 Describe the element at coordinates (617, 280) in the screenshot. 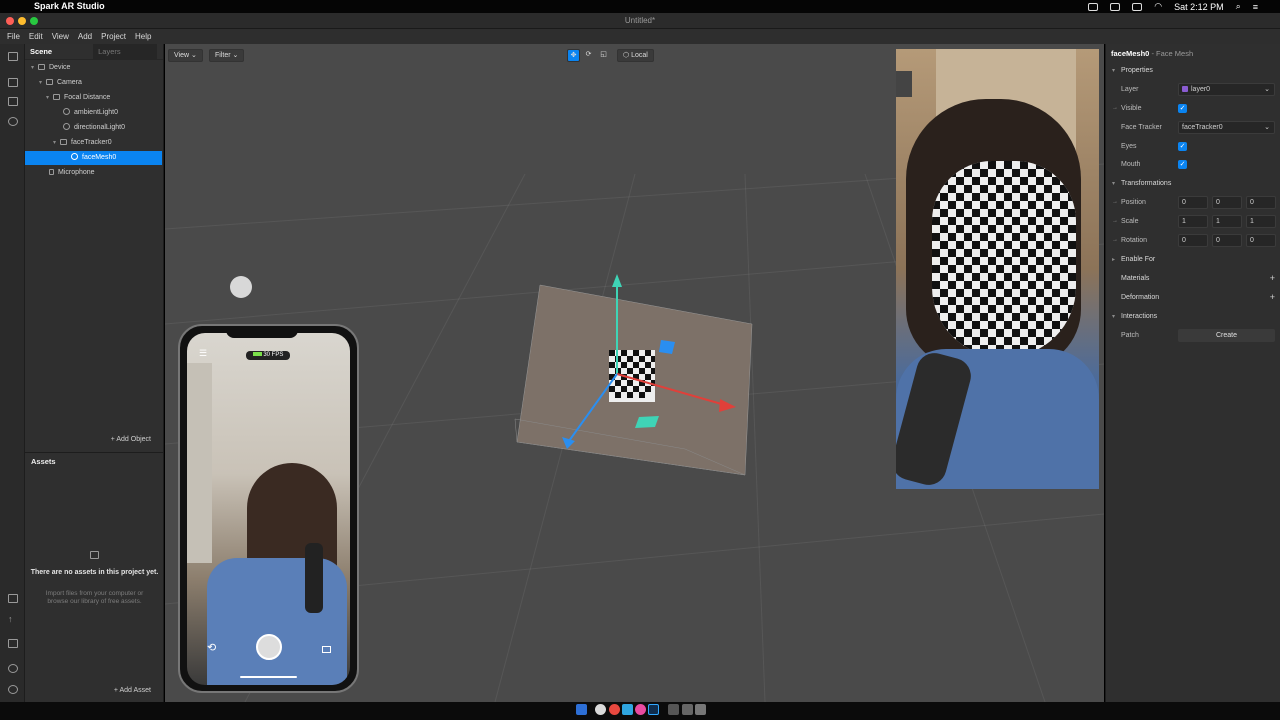

I see `y-axis-handle` at that location.